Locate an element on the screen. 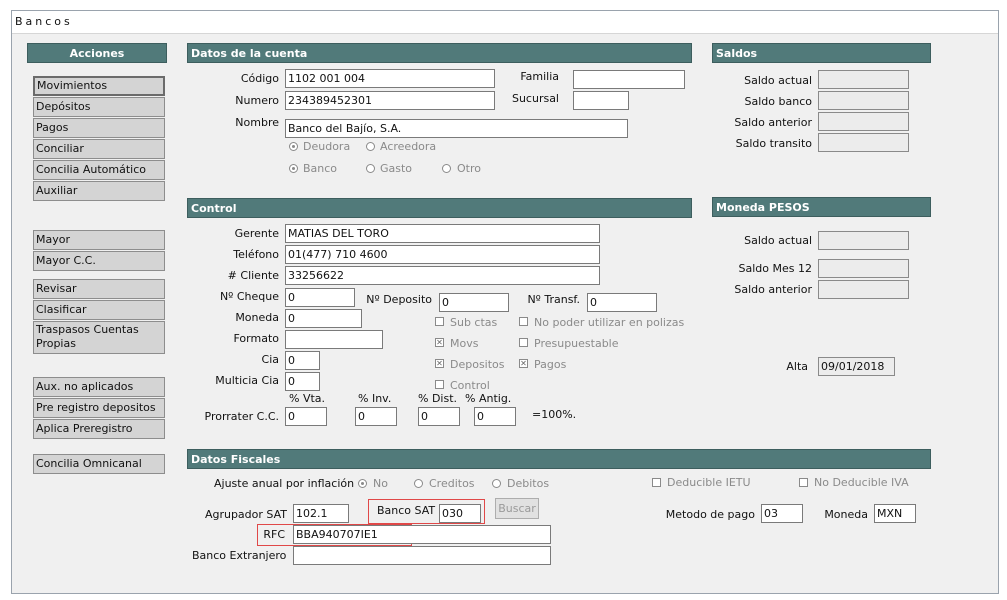 This screenshot has width=1007, height=600. inv-field: 0 is located at coordinates (376, 416).